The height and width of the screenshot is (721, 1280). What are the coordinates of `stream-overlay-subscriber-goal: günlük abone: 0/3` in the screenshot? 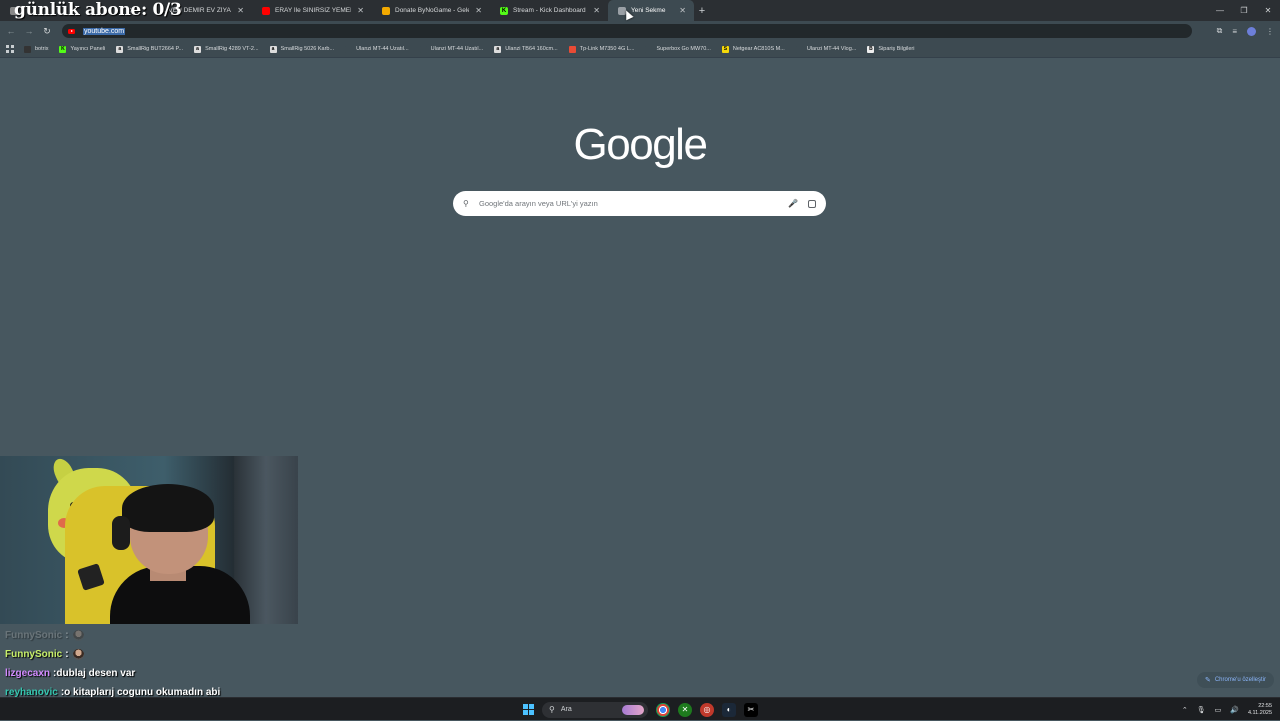 It's located at (98, 10).